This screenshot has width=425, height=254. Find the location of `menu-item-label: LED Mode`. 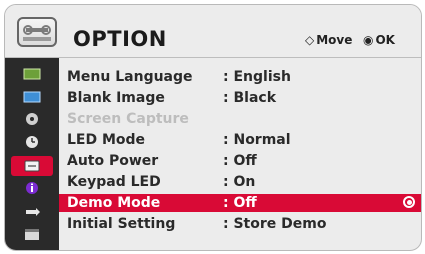

menu-item-label: LED Mode is located at coordinates (106, 140).